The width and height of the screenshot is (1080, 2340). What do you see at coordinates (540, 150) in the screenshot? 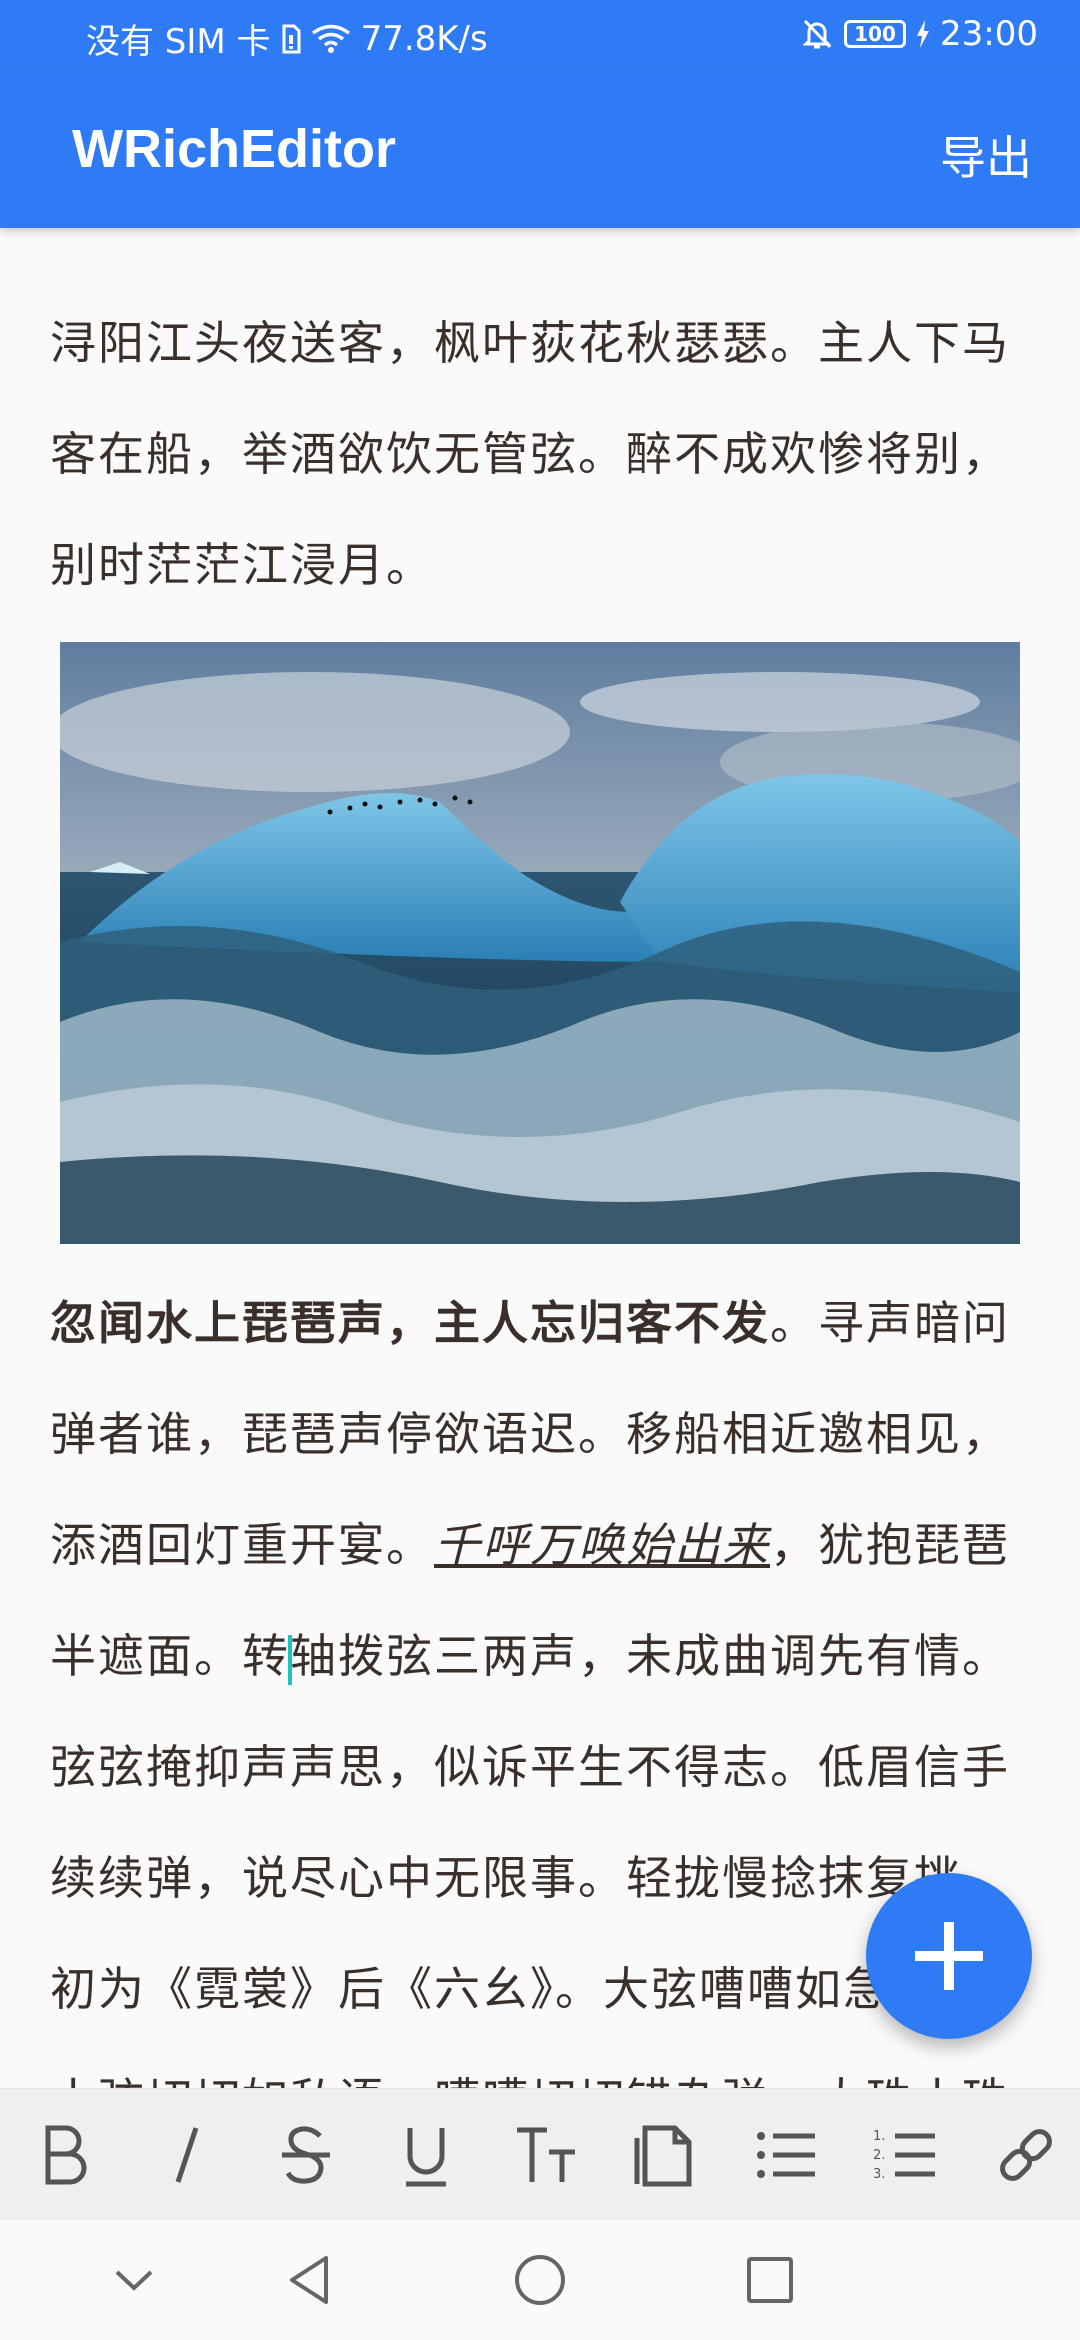
I see `app-bar: WRichEditor 导出` at bounding box center [540, 150].